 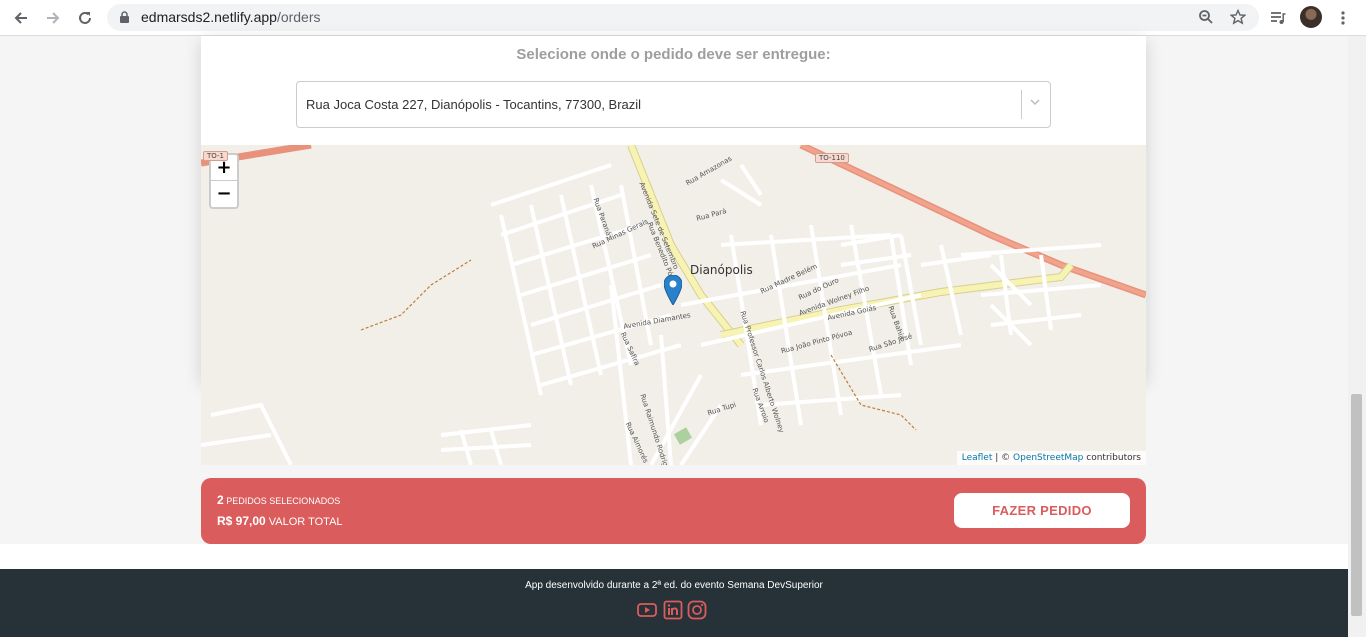 I want to click on orders-count-label: PEDIDOS SELECIONADOS, so click(x=283, y=501).